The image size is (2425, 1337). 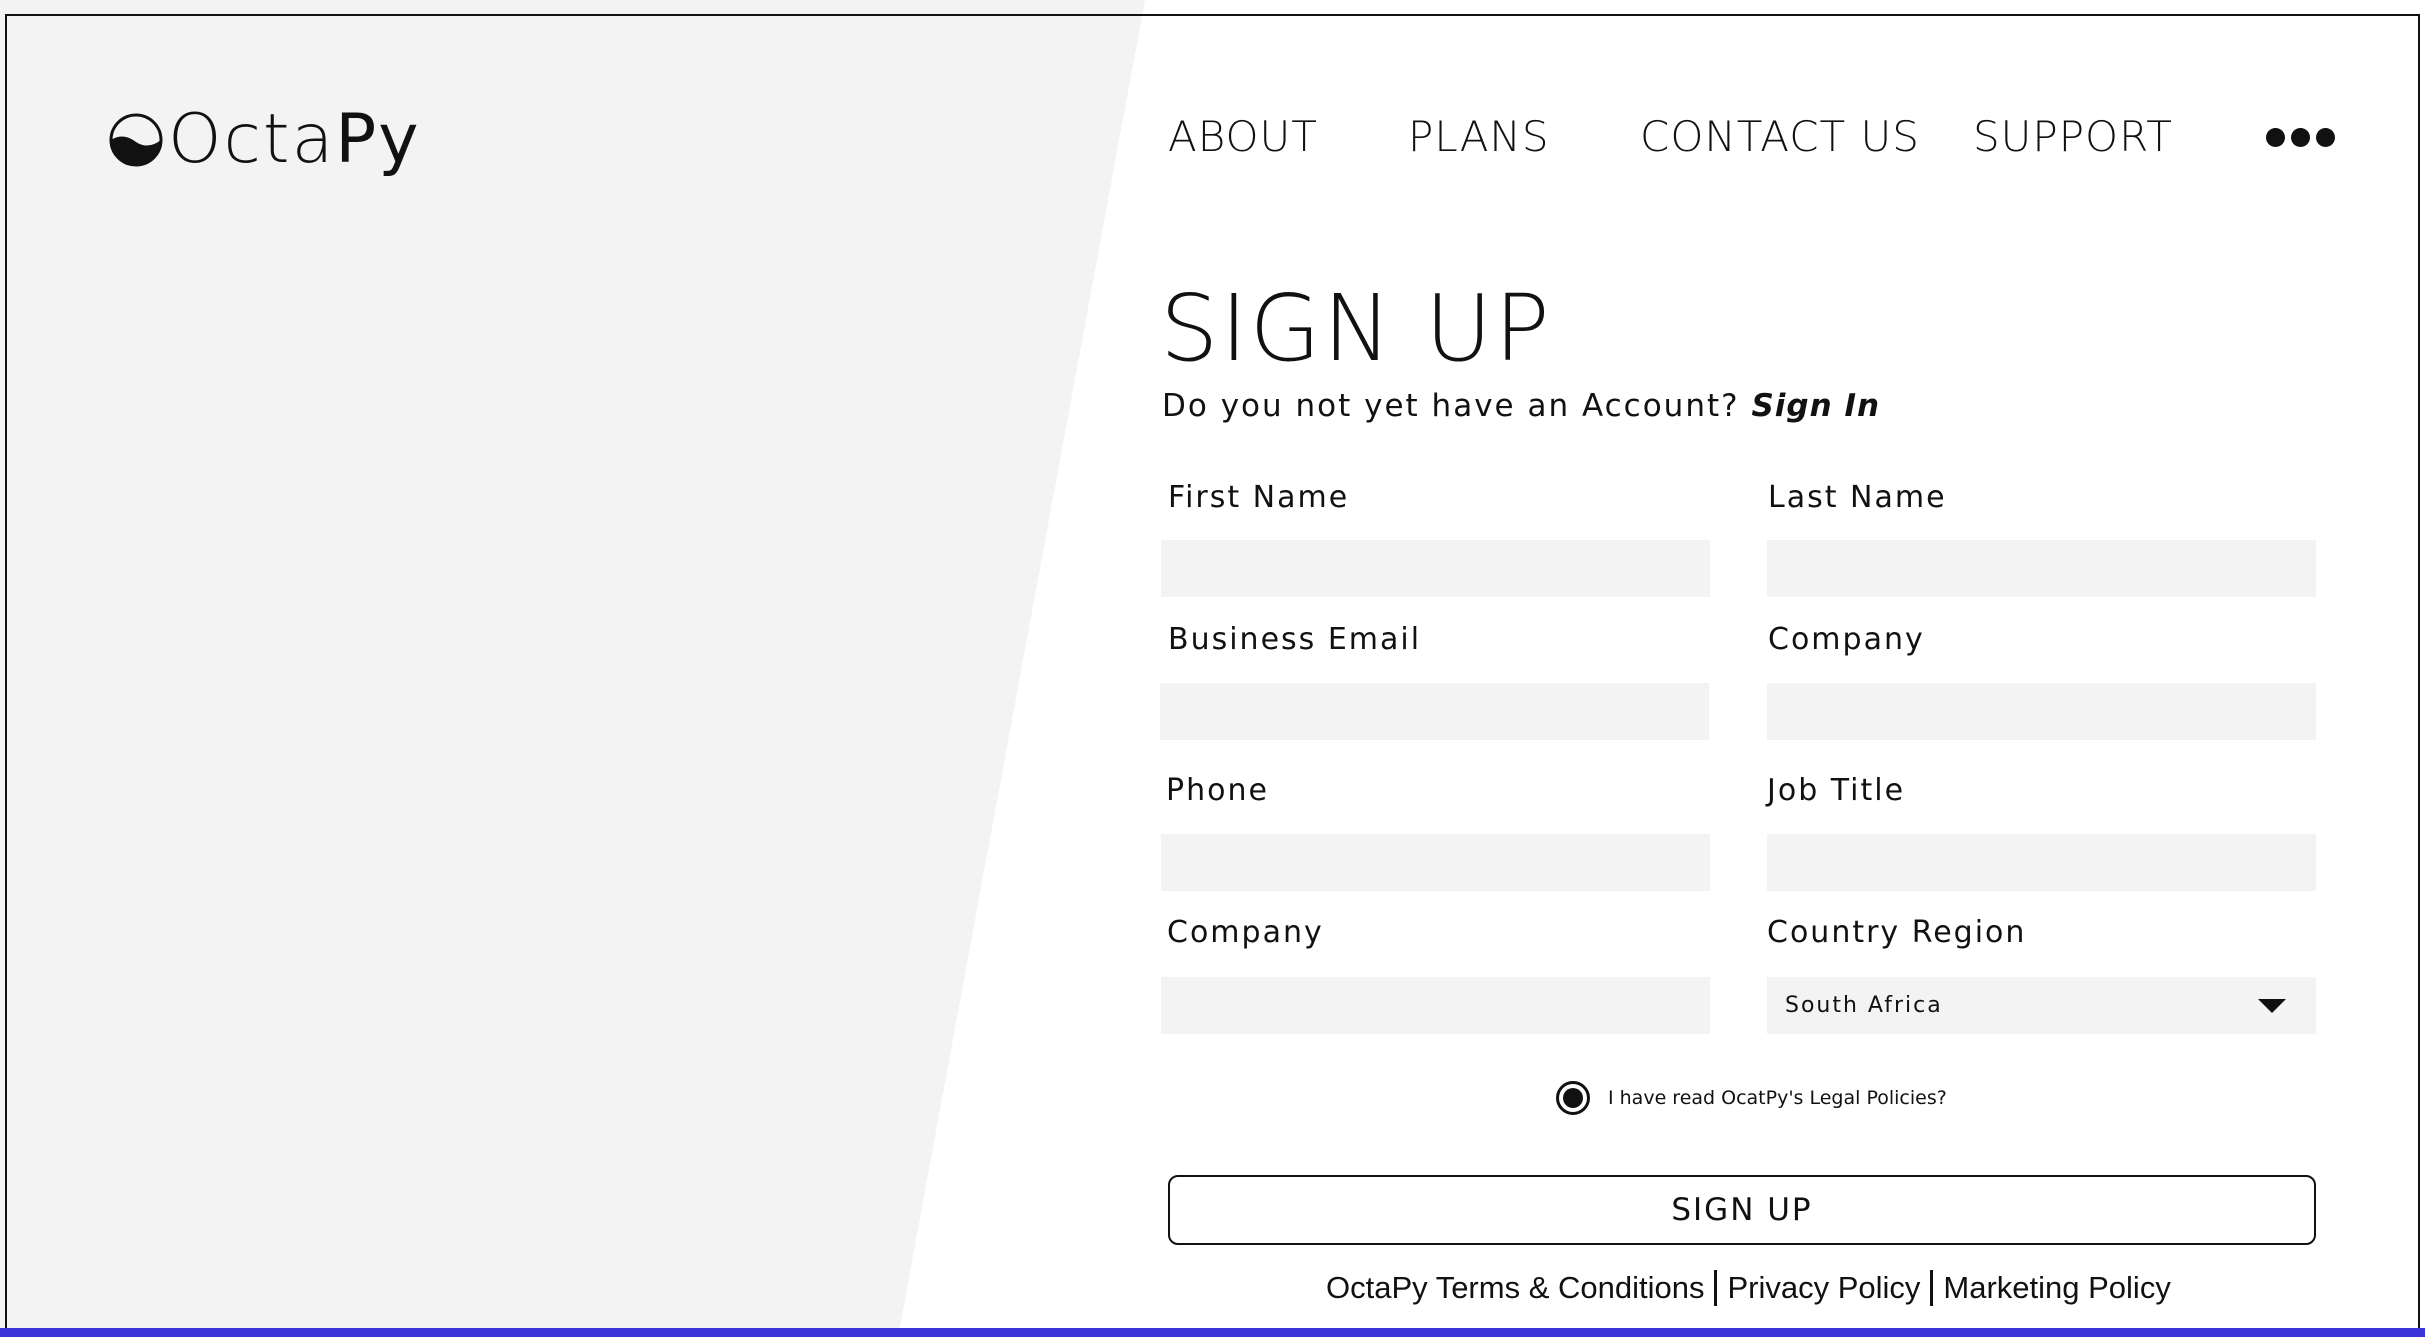 I want to click on terms-link: OctaPy Terms & Conditions, so click(x=1515, y=1288).